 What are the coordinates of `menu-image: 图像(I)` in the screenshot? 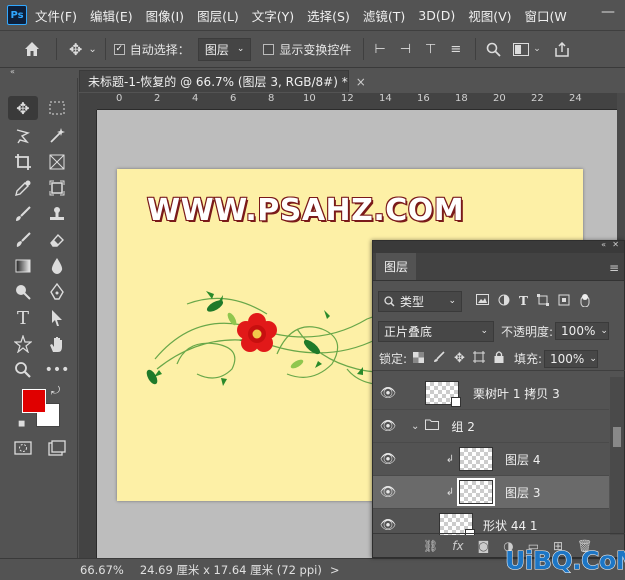 It's located at (165, 15).